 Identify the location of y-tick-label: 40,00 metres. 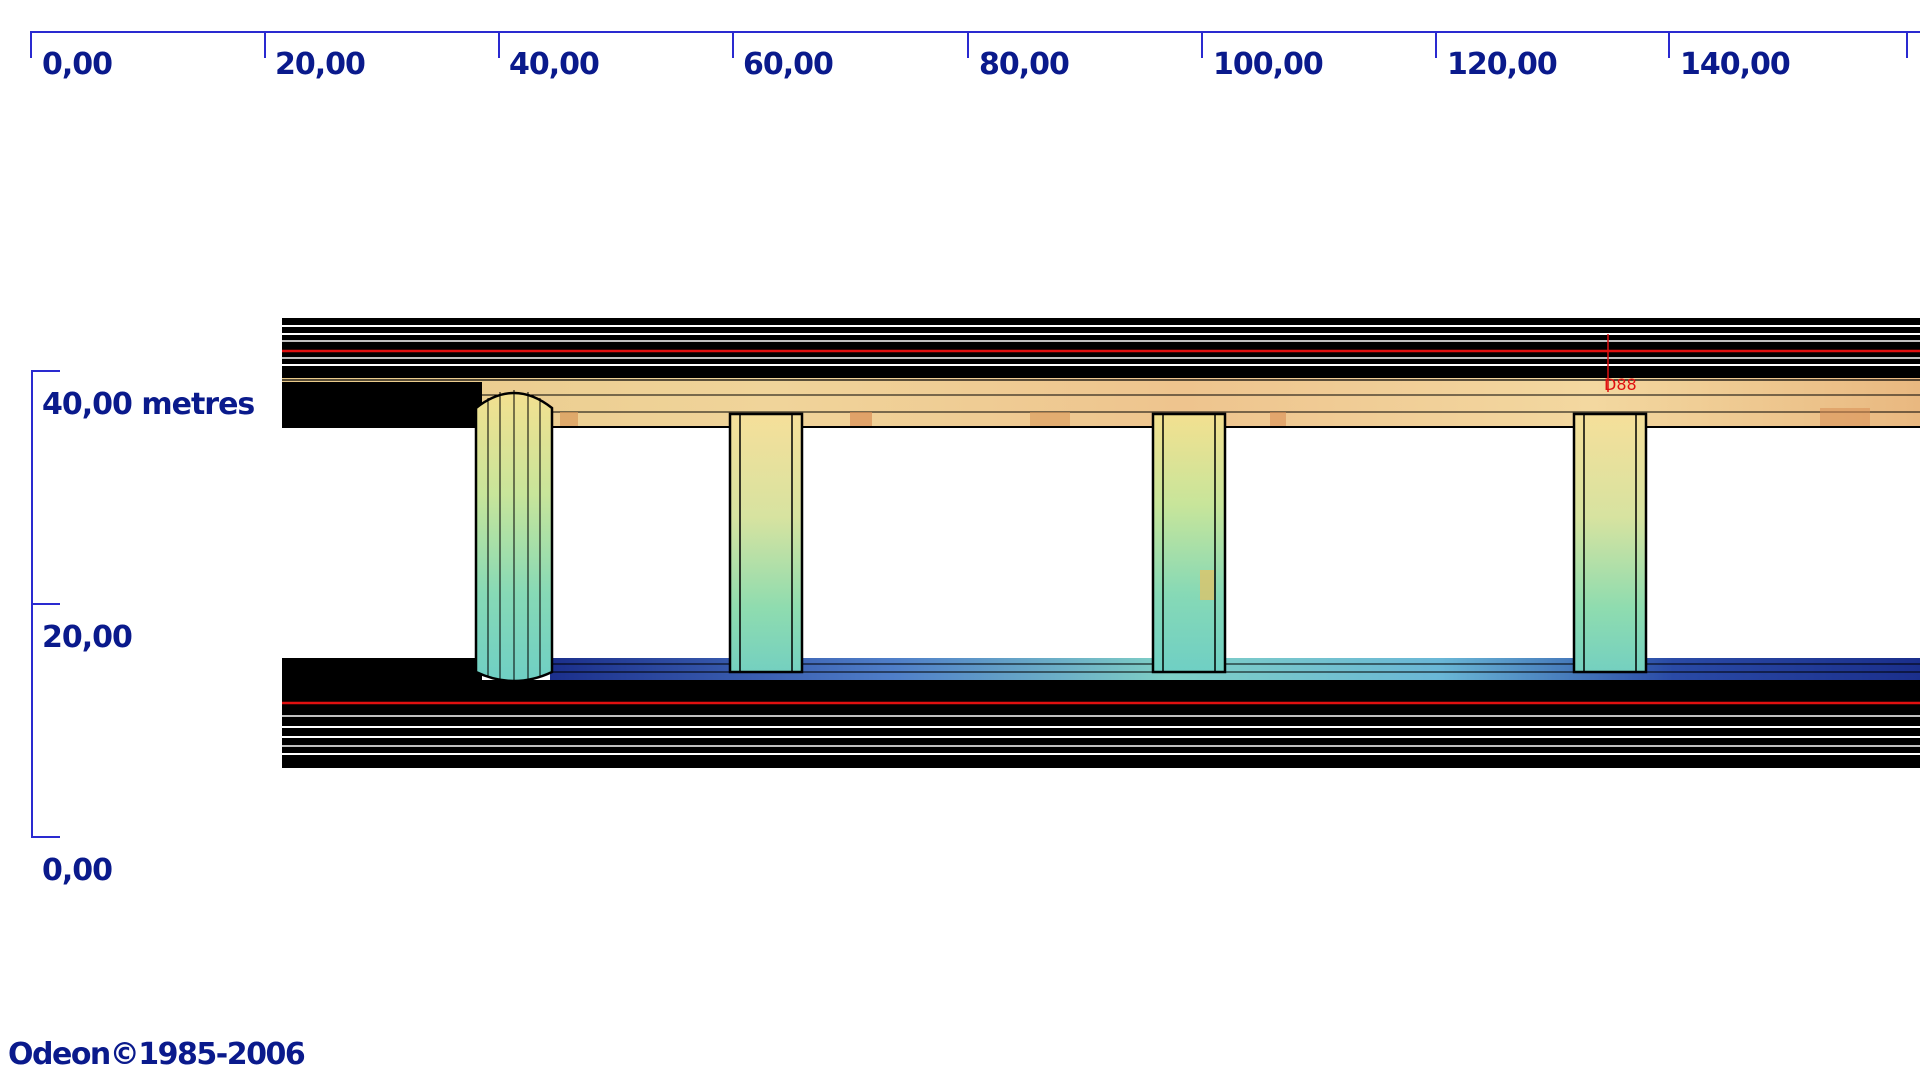
(148, 404).